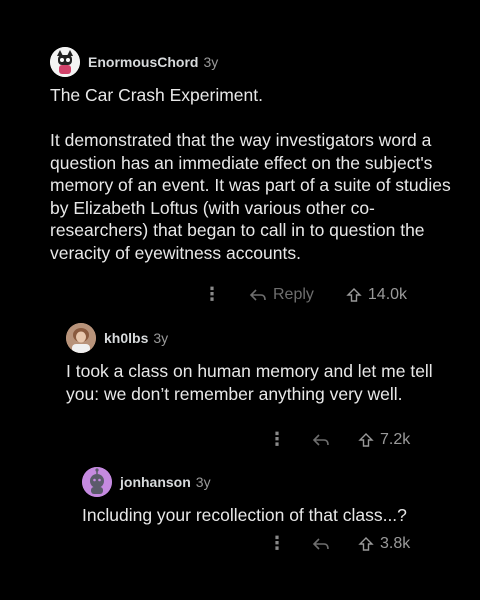  Describe the element at coordinates (339, 439) in the screenshot. I see `comment-2-actions: ⋮ 7.2k` at that location.